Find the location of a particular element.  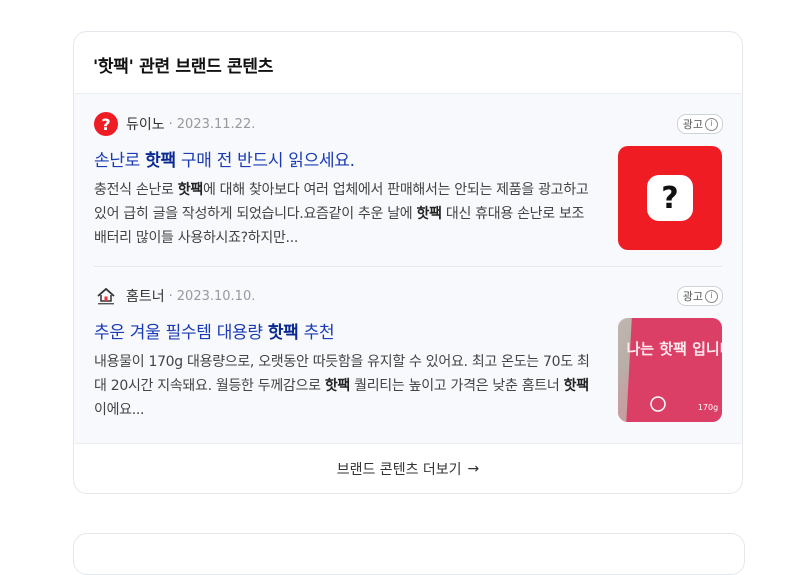

more-label: 브랜드 콘텐츠 더보기 is located at coordinates (399, 470).